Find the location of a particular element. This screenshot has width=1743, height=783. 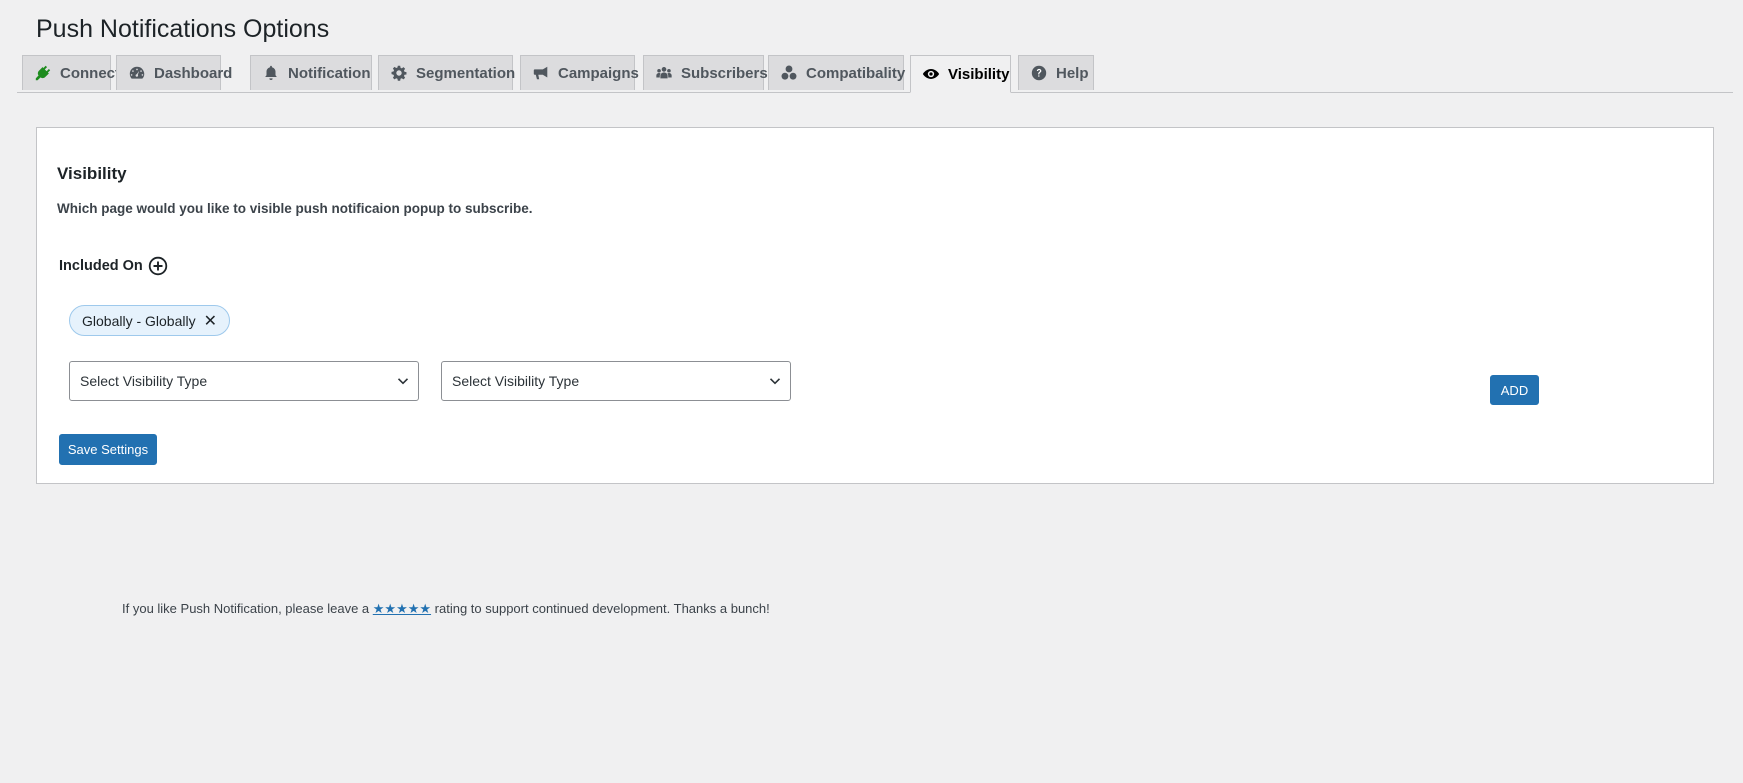

plug-icon is located at coordinates (43, 73).